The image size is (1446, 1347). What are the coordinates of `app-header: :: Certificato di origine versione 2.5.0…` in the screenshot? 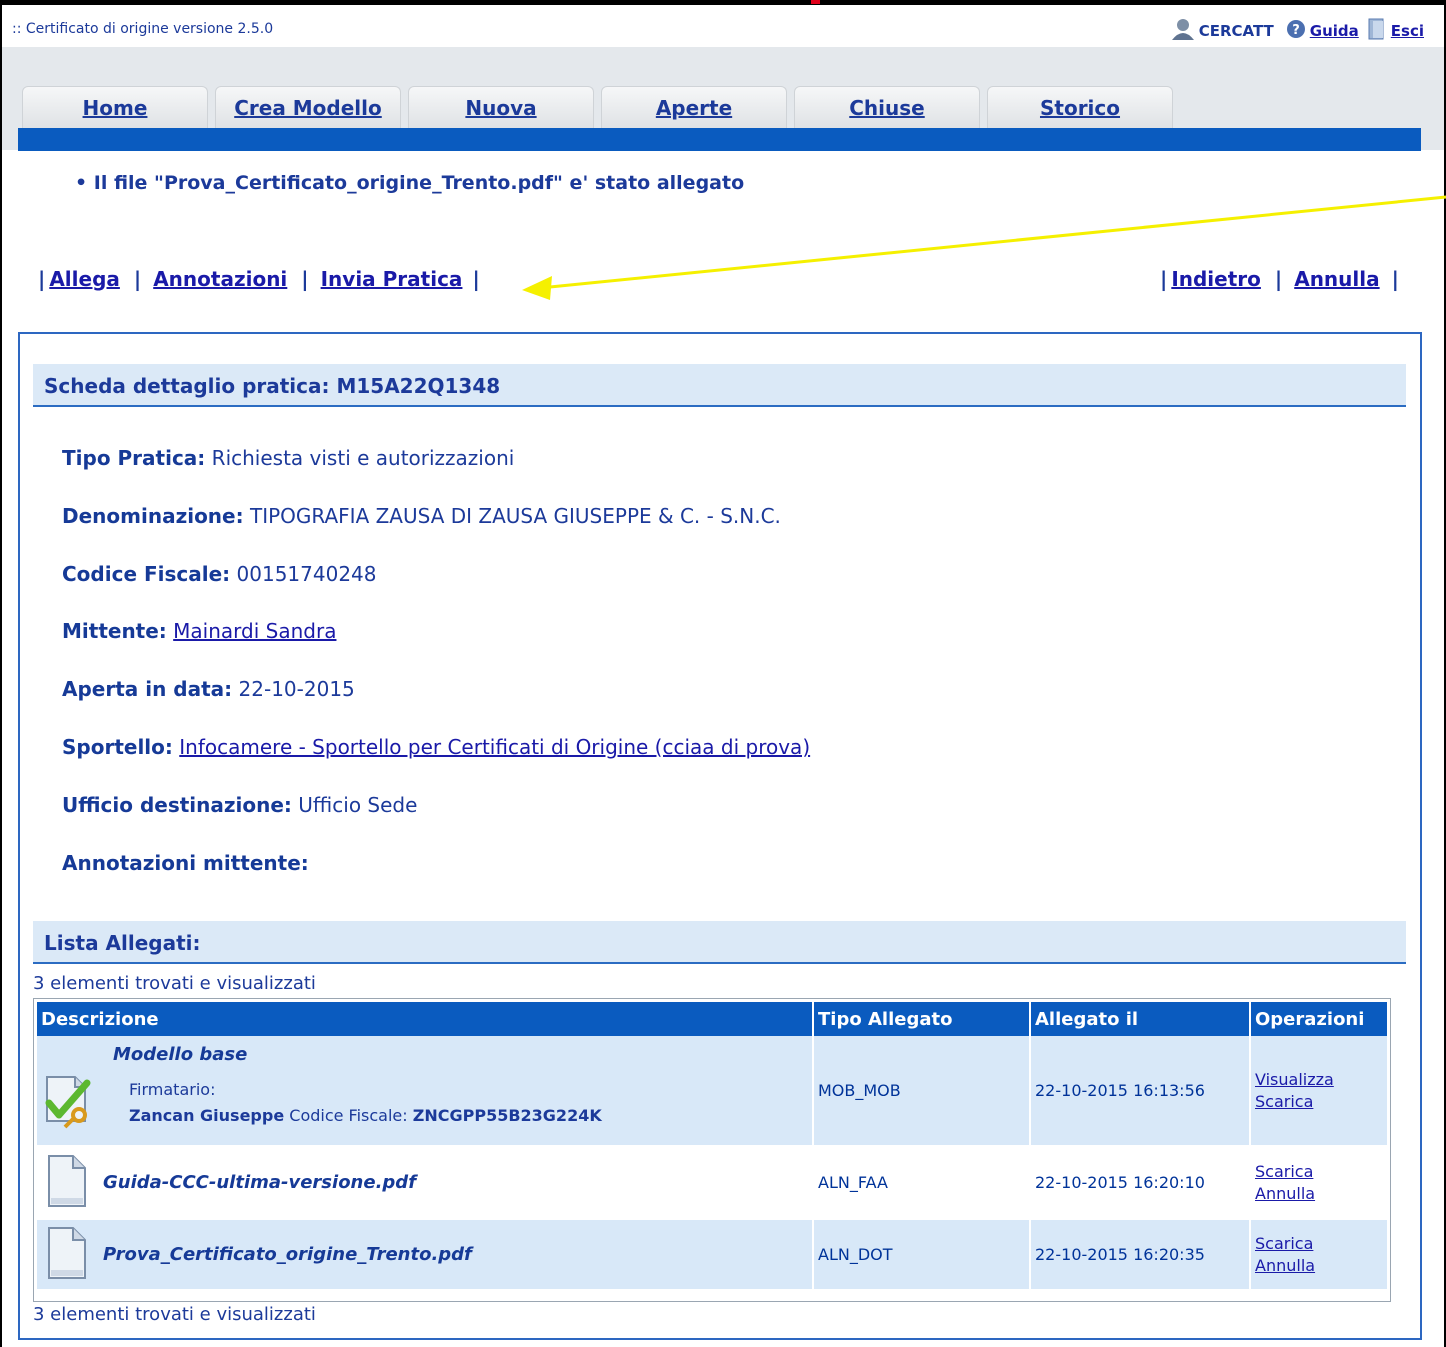 It's located at (723, 26).